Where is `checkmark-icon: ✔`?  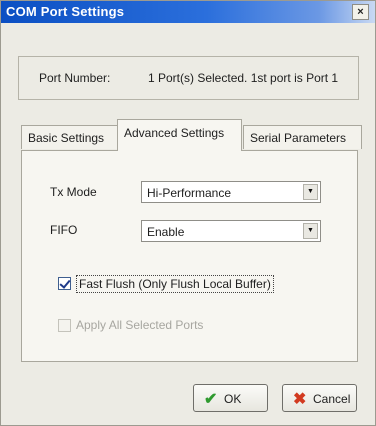 checkmark-icon: ✔ is located at coordinates (211, 399).